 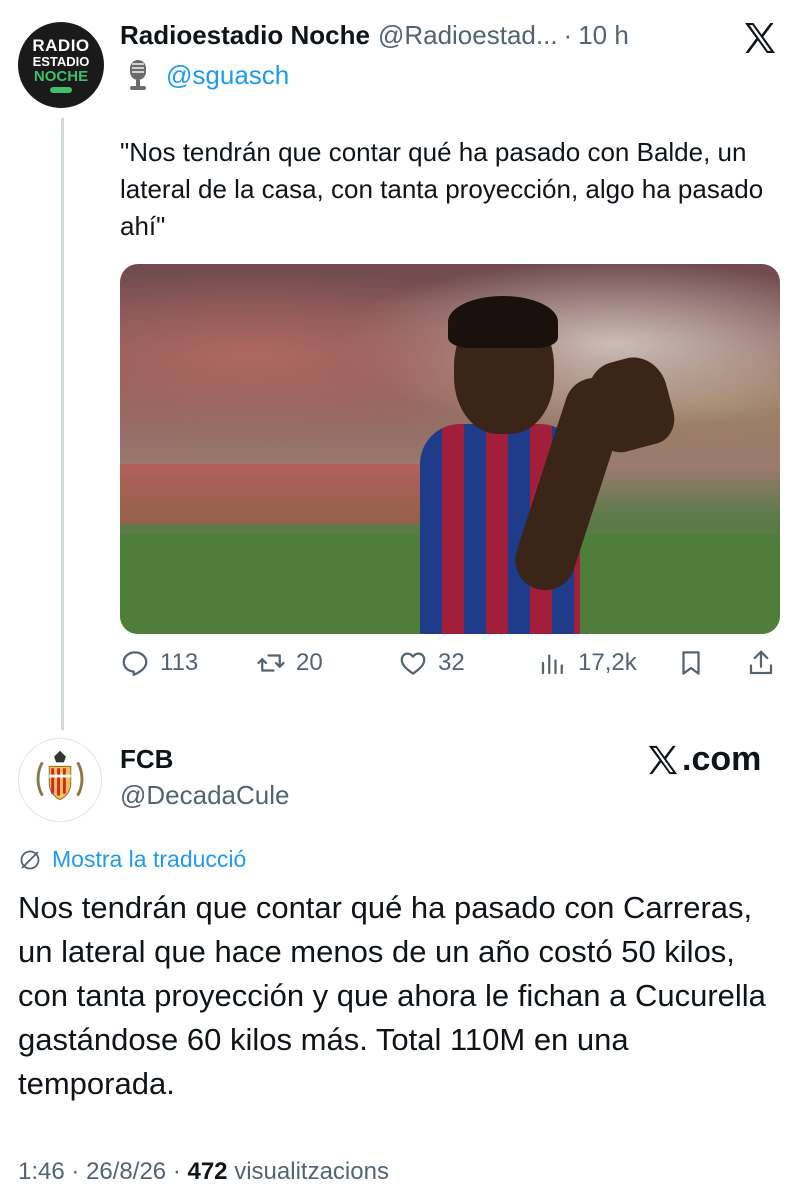 I want to click on views-button: 17,2k, so click(x=587, y=663).